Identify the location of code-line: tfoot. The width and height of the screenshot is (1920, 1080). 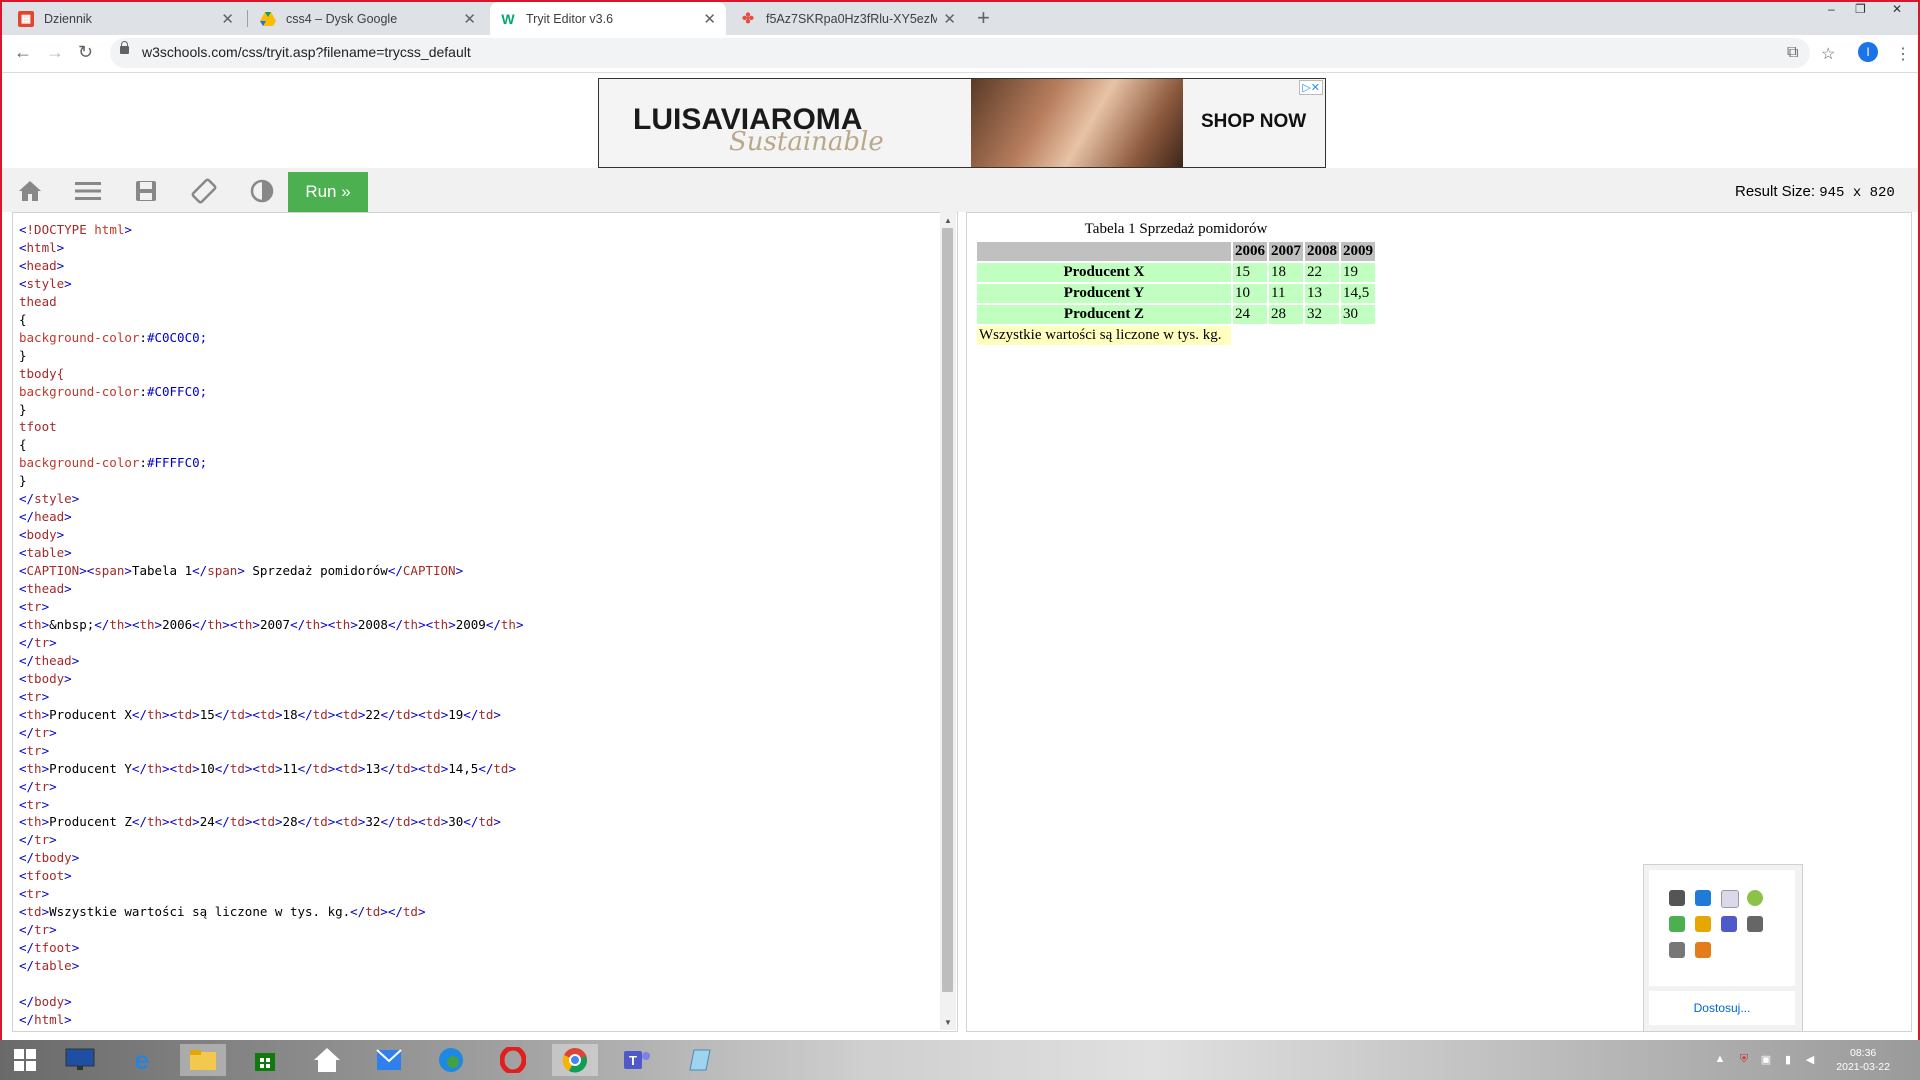
(38, 426).